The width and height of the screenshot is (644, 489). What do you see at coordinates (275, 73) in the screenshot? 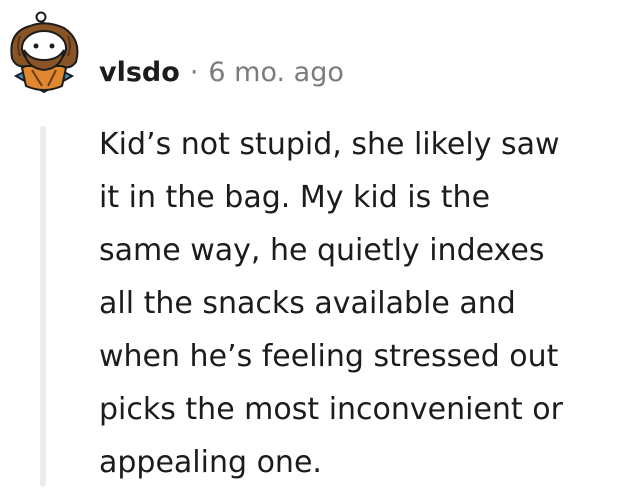
I see `comment-timestamp: 6 mo. ago` at bounding box center [275, 73].